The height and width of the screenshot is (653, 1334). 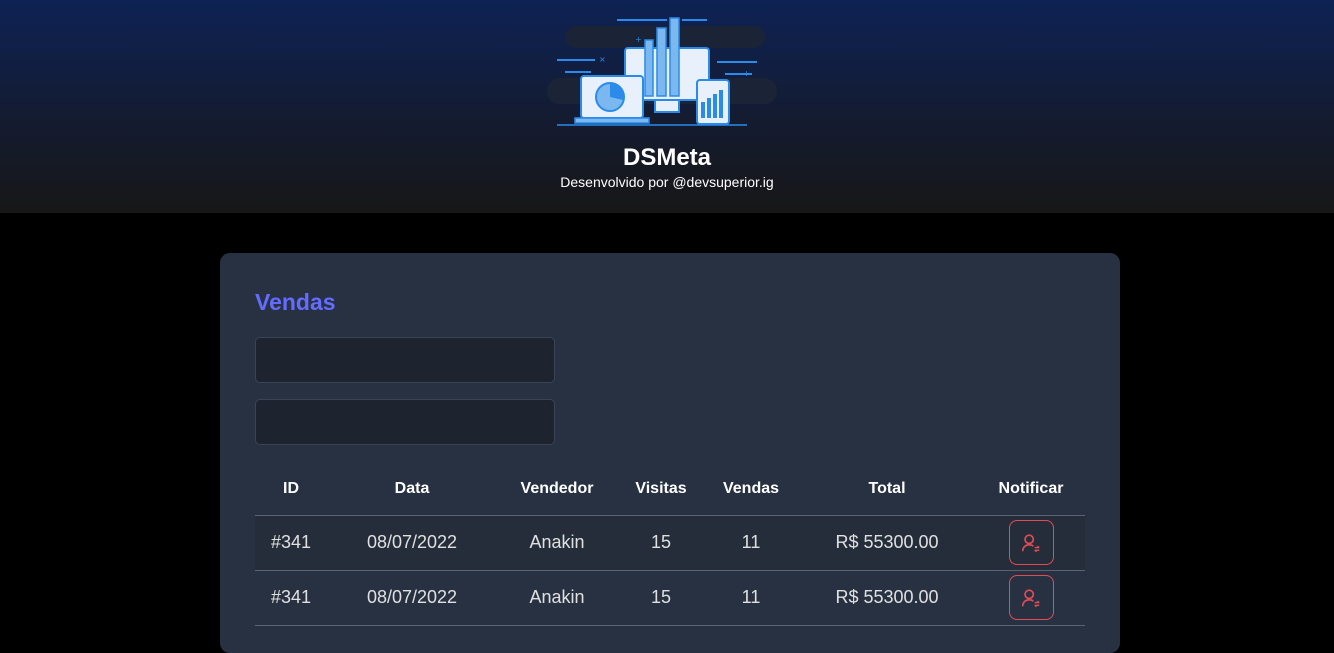 What do you see at coordinates (751, 489) in the screenshot?
I see `col-sales: Vendas` at bounding box center [751, 489].